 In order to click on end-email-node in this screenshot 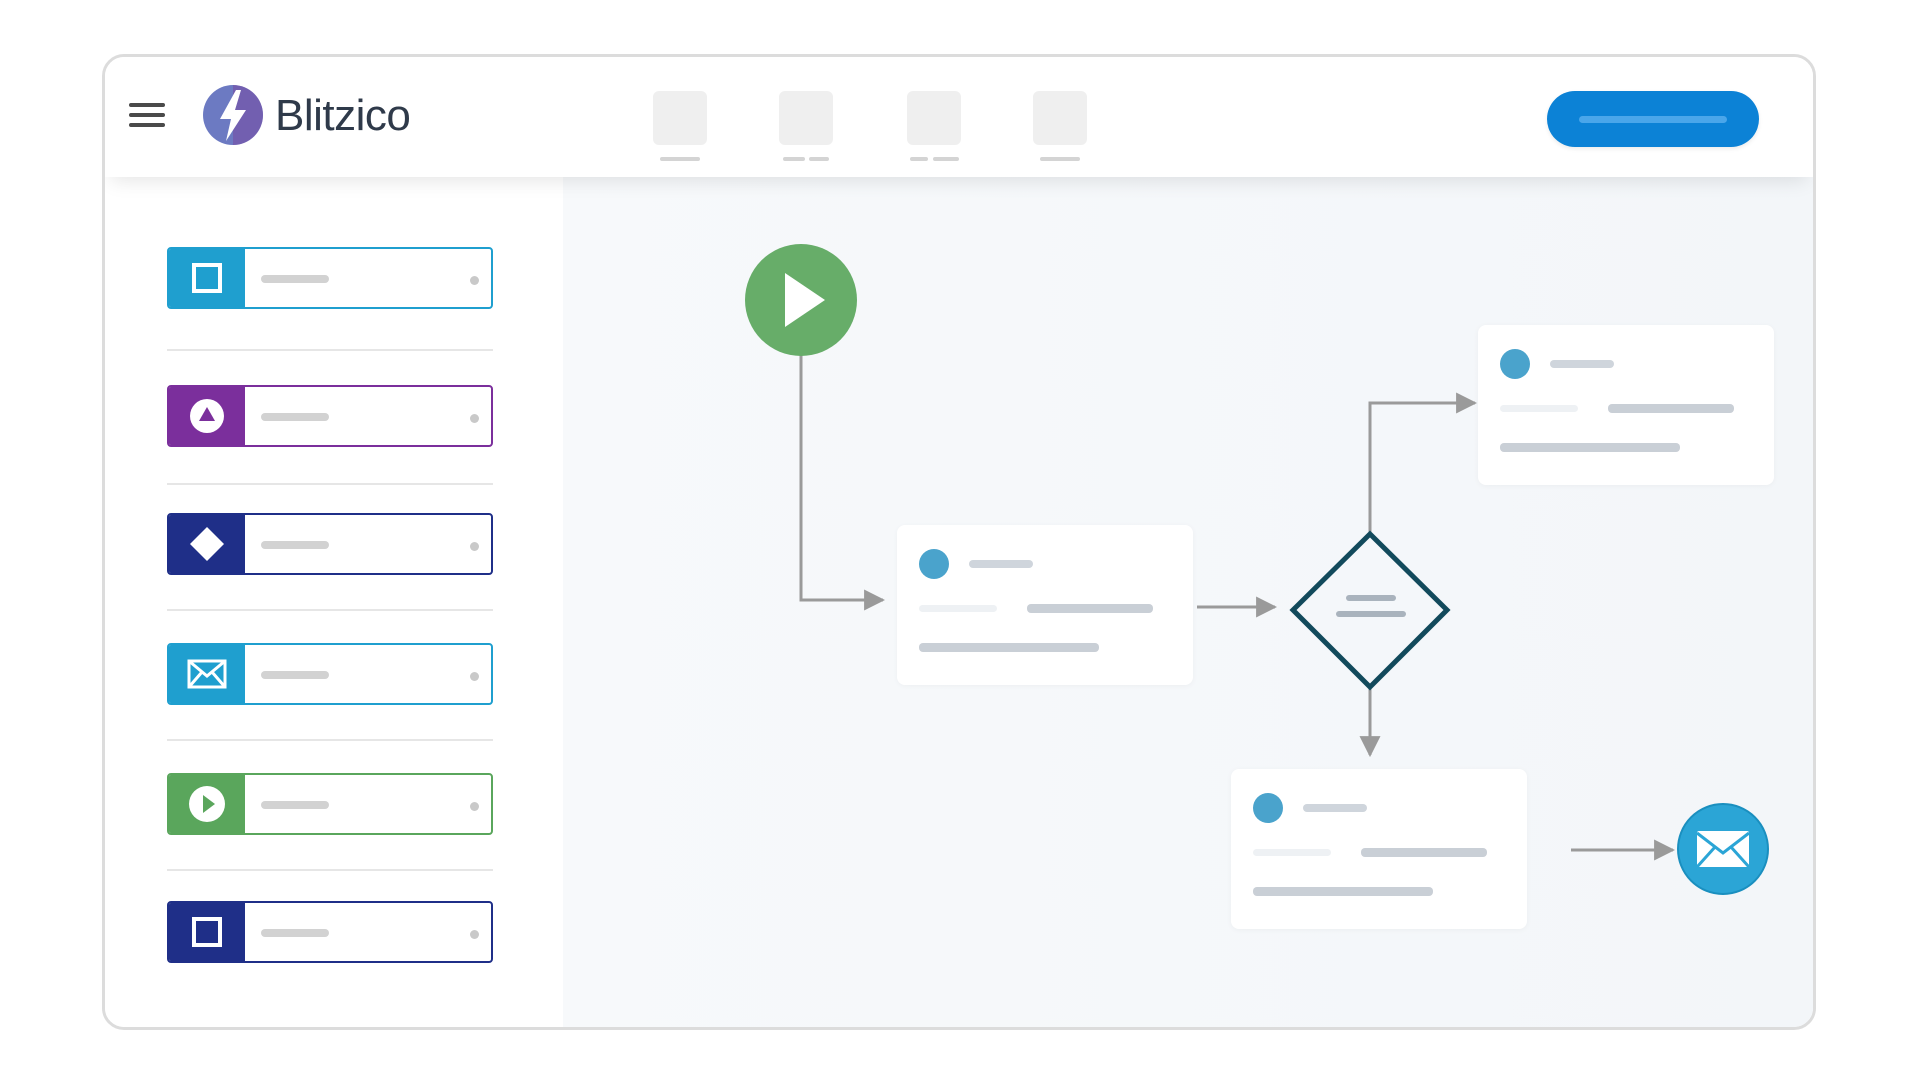, I will do `click(1723, 849)`.